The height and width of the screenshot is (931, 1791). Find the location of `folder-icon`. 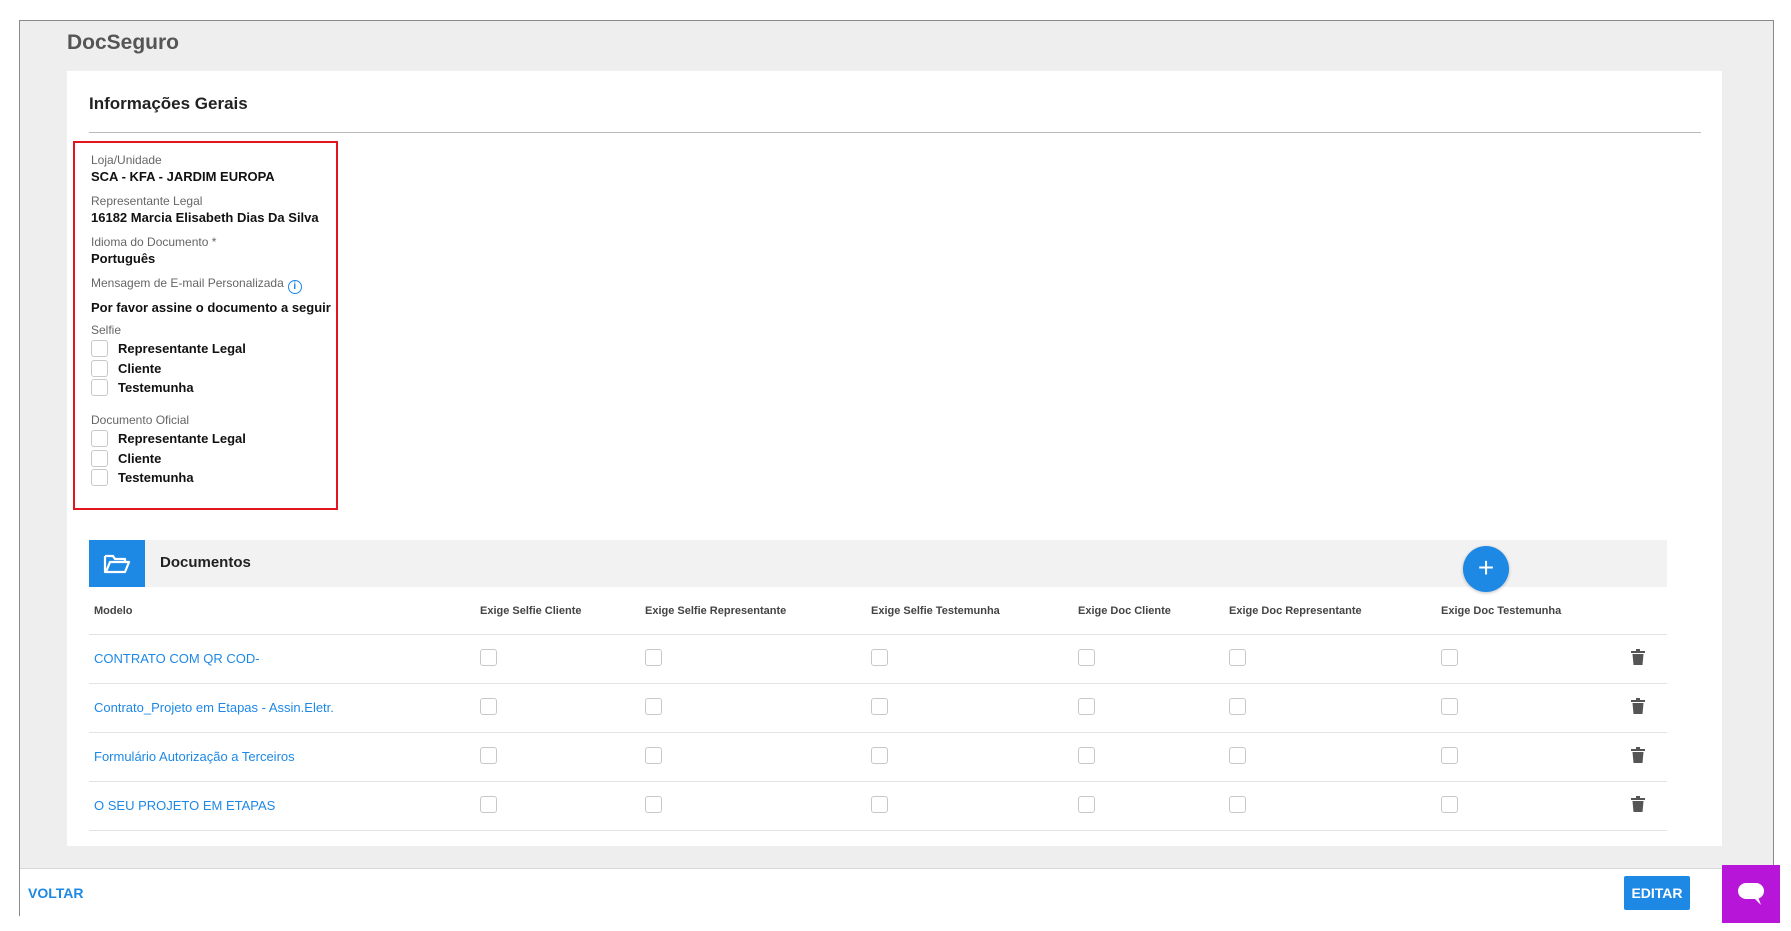

folder-icon is located at coordinates (117, 563).